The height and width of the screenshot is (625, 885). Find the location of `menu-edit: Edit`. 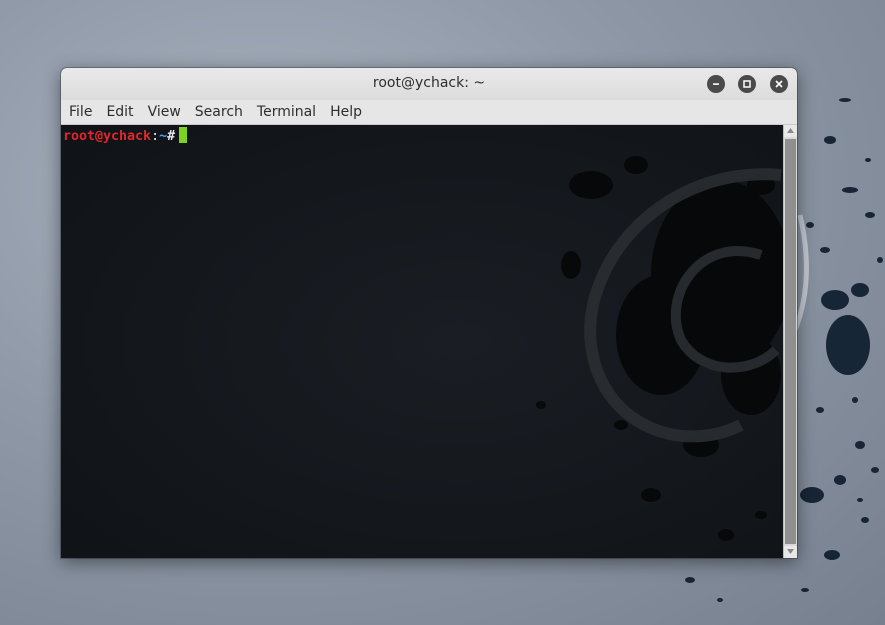

menu-edit: Edit is located at coordinates (119, 112).